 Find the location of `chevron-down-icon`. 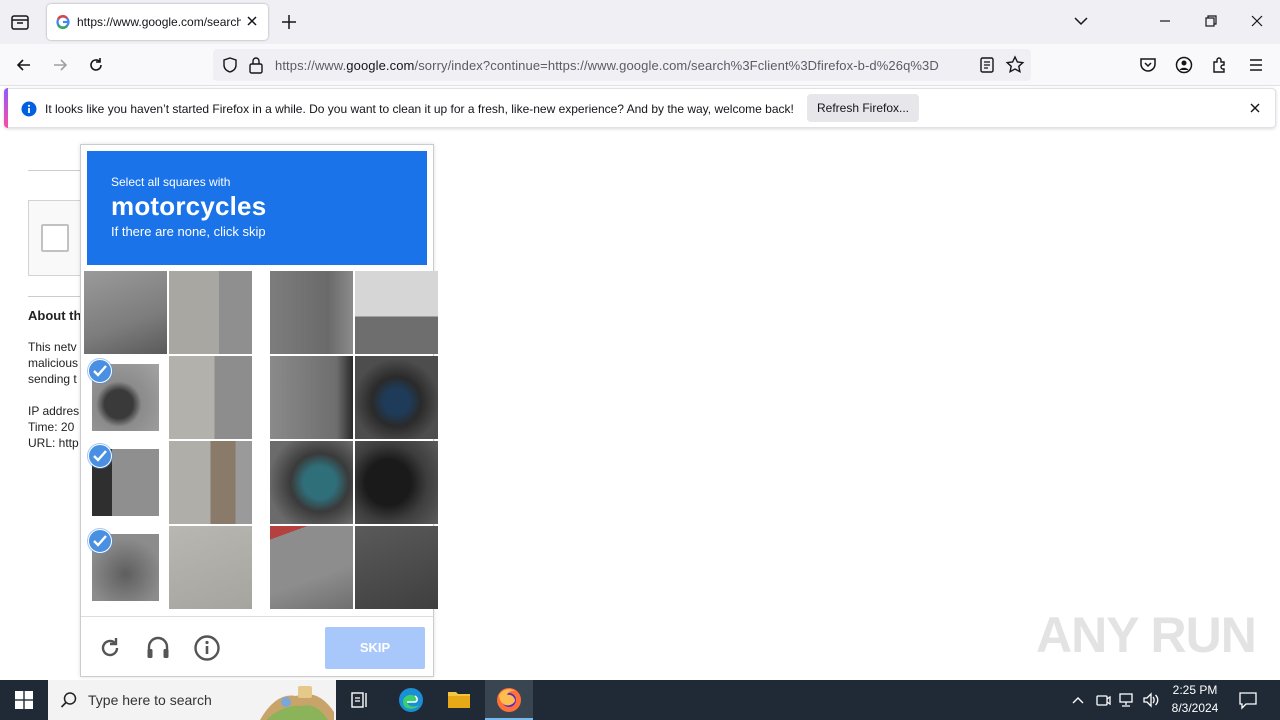

chevron-down-icon is located at coordinates (1081, 21).